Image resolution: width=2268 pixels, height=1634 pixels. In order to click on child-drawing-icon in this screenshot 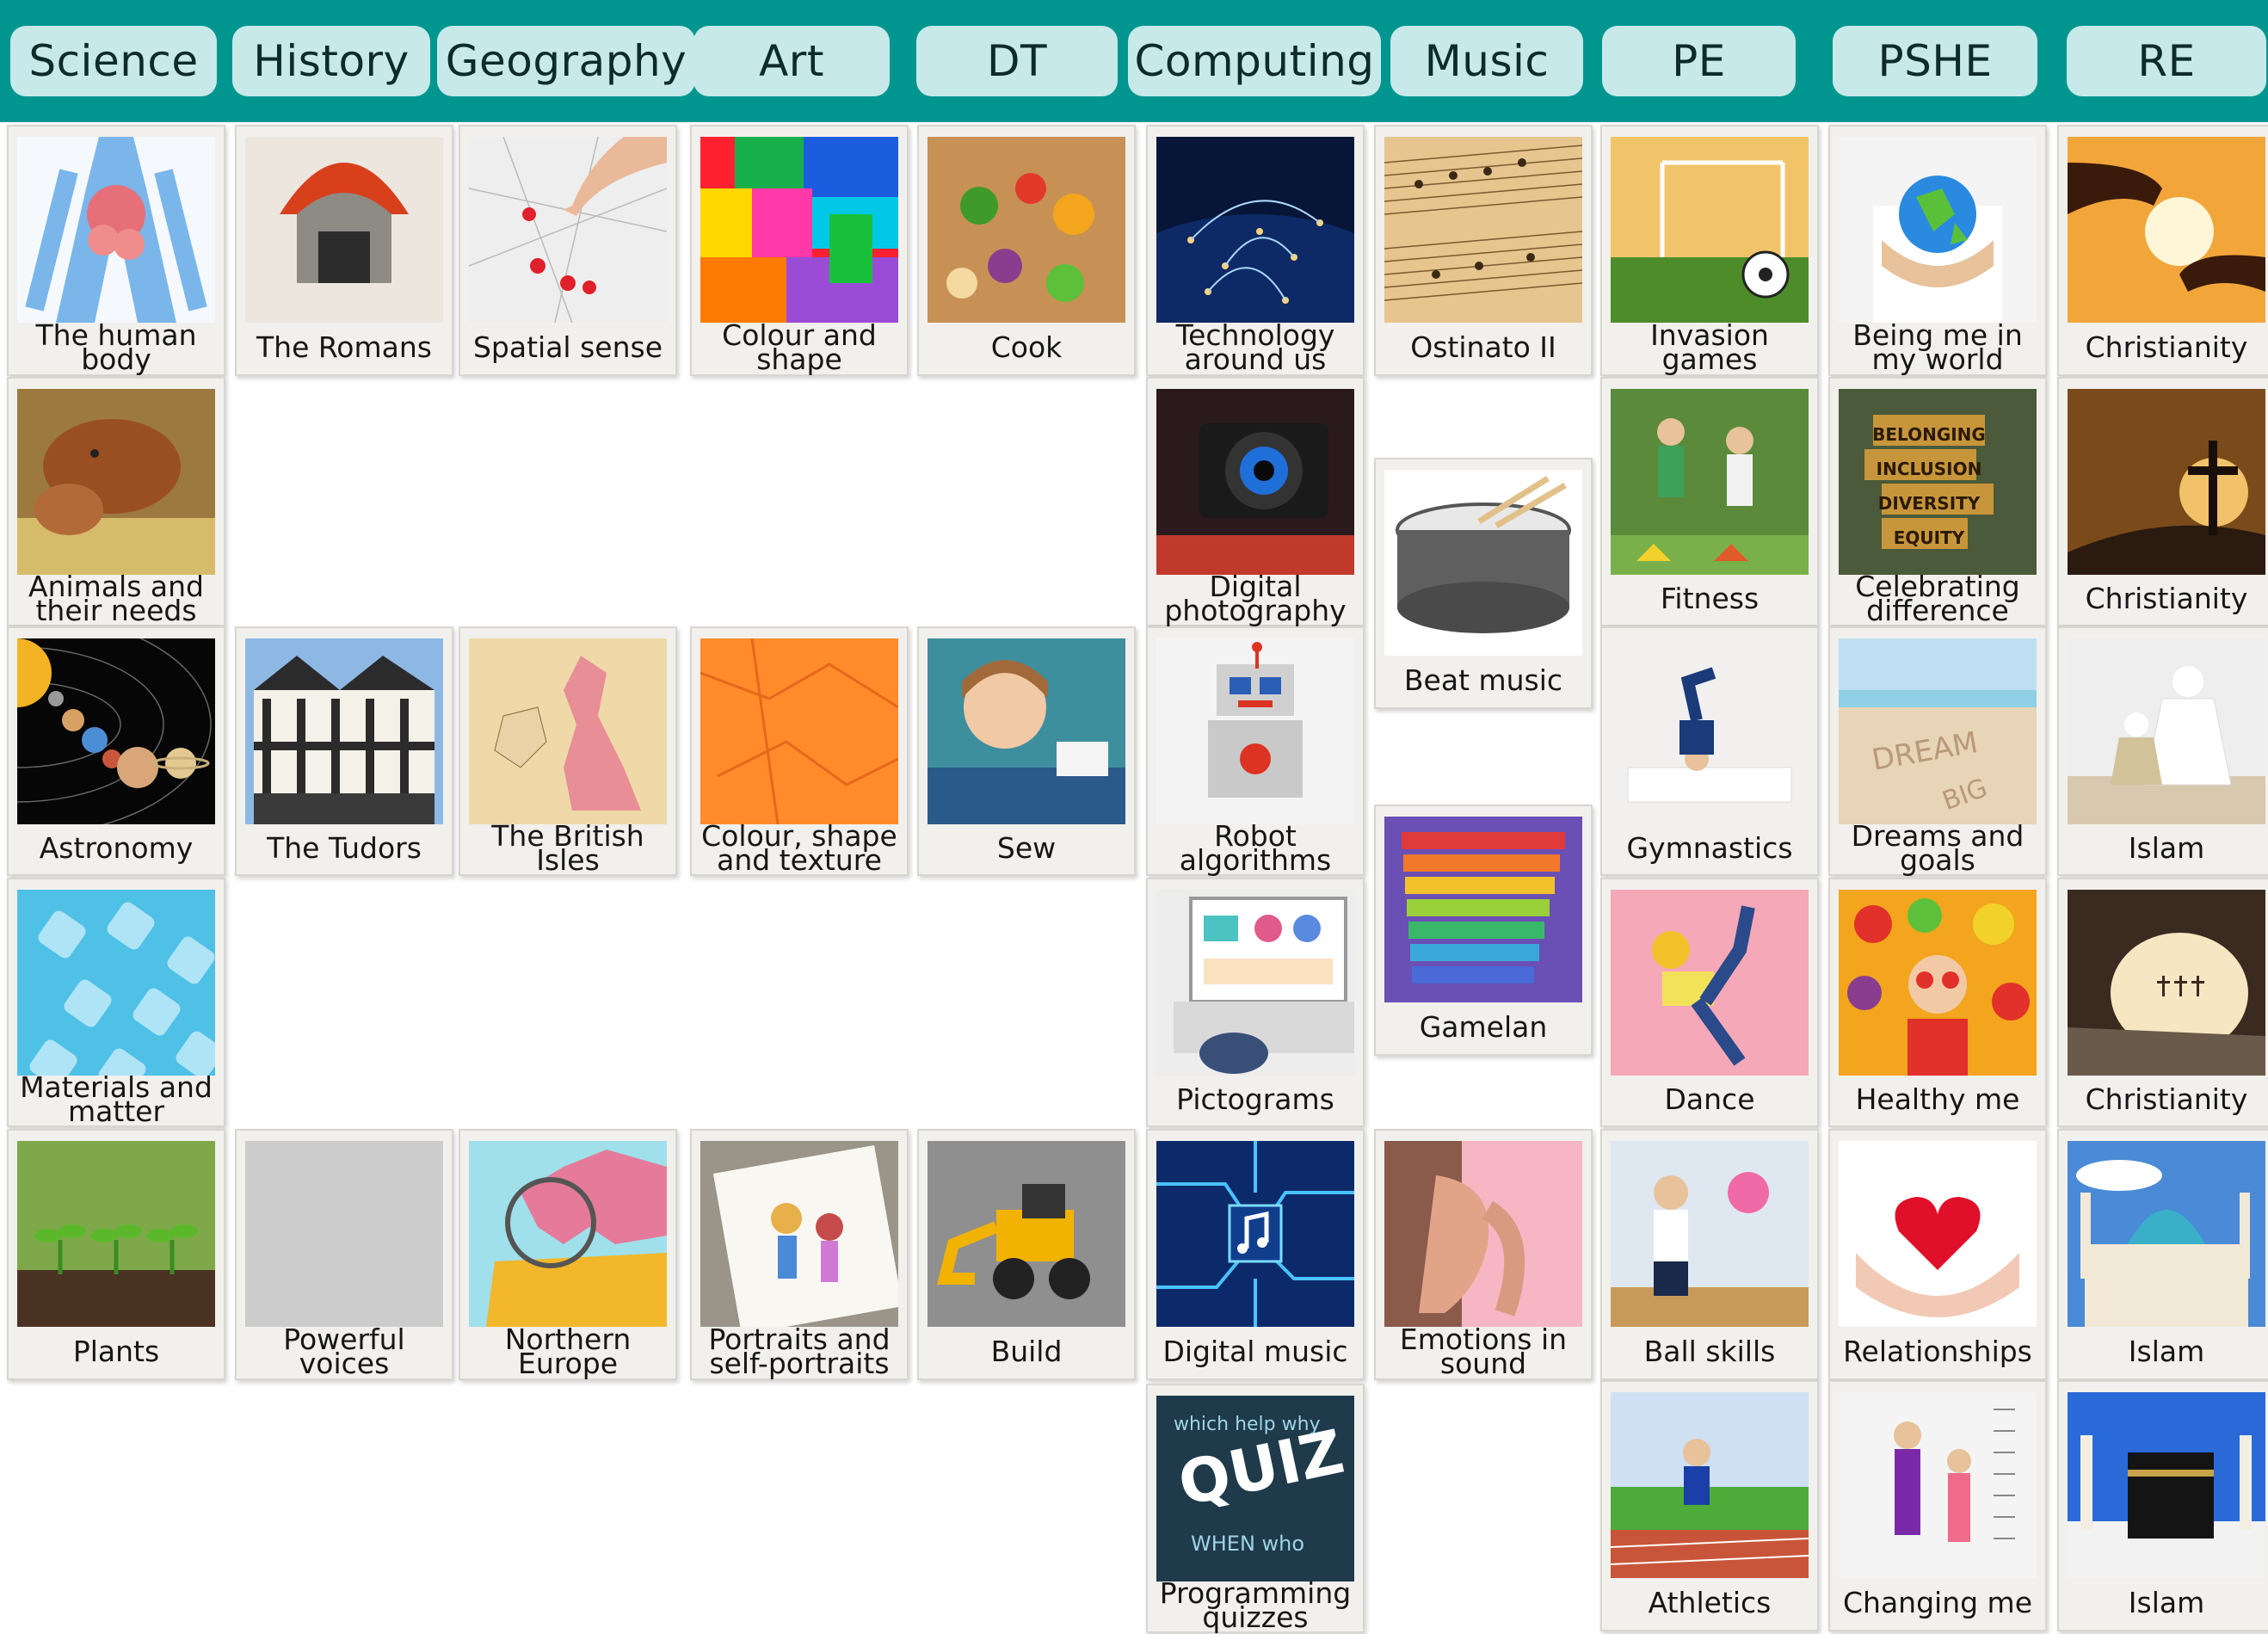, I will do `click(799, 1234)`.